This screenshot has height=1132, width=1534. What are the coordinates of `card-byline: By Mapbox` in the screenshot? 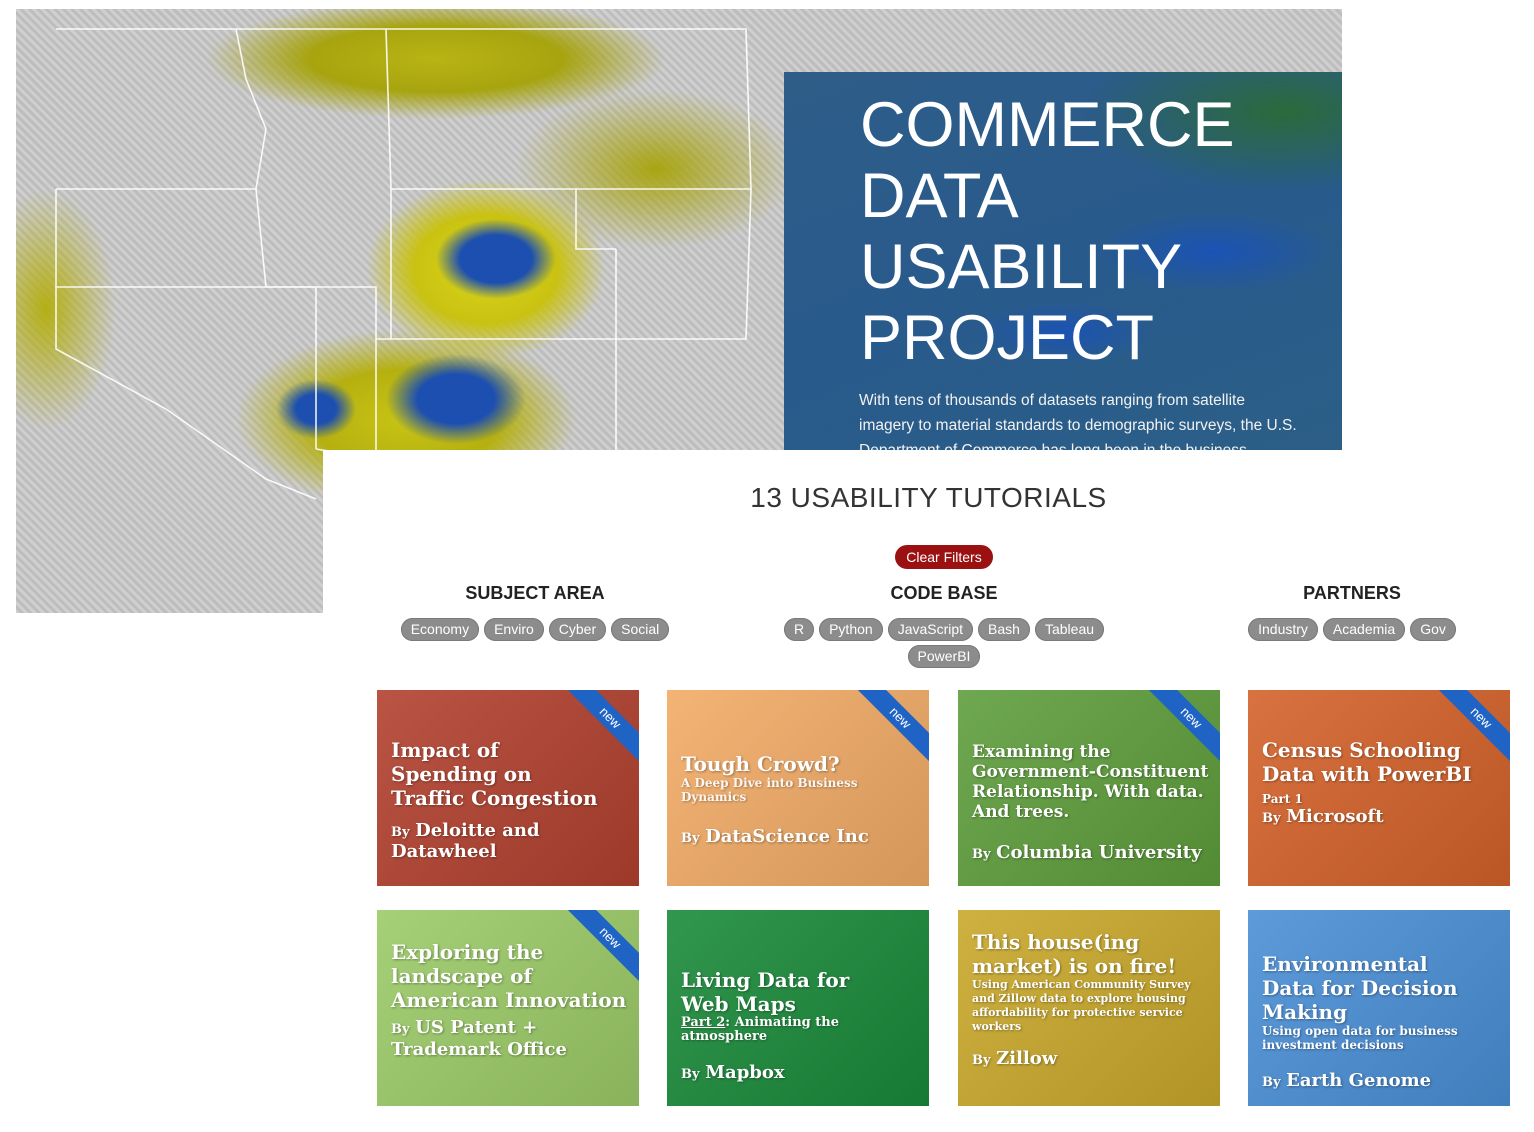 It's located at (801, 1072).